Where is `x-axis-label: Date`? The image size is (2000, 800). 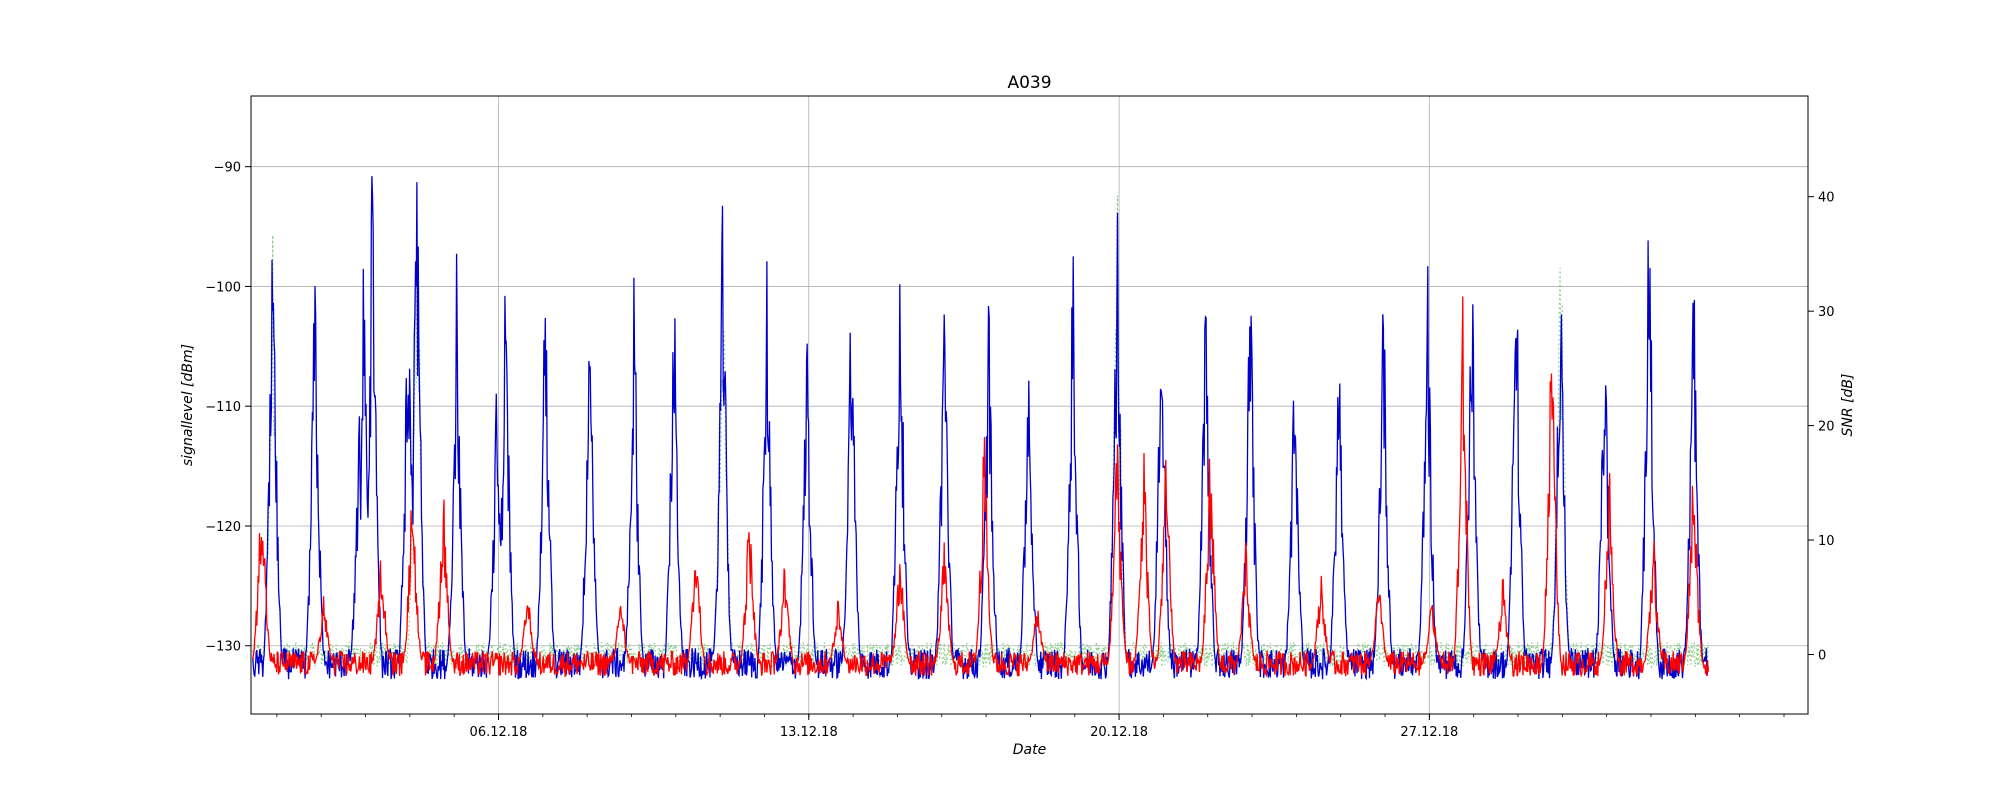 x-axis-label: Date is located at coordinates (1029, 750).